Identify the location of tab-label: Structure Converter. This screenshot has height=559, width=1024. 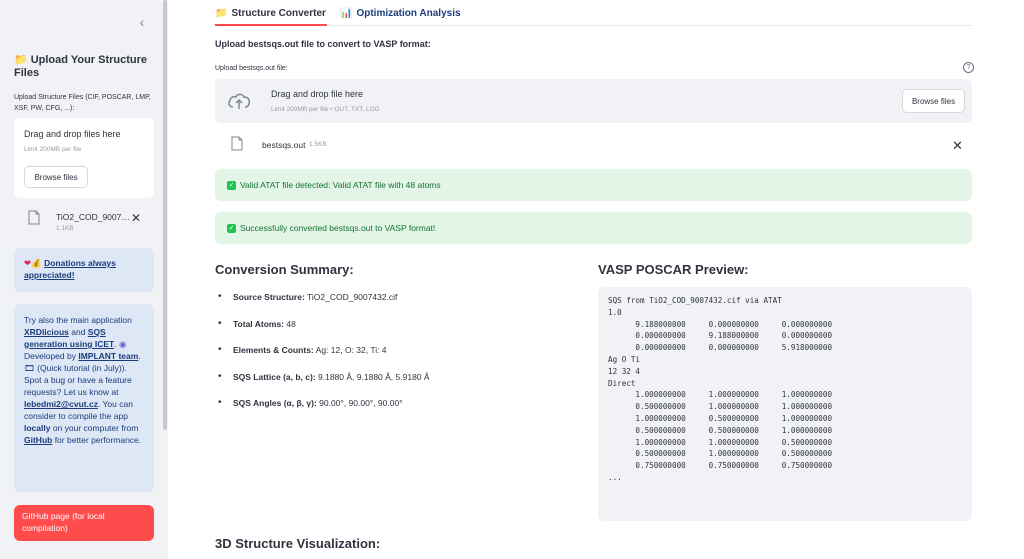
(278, 13).